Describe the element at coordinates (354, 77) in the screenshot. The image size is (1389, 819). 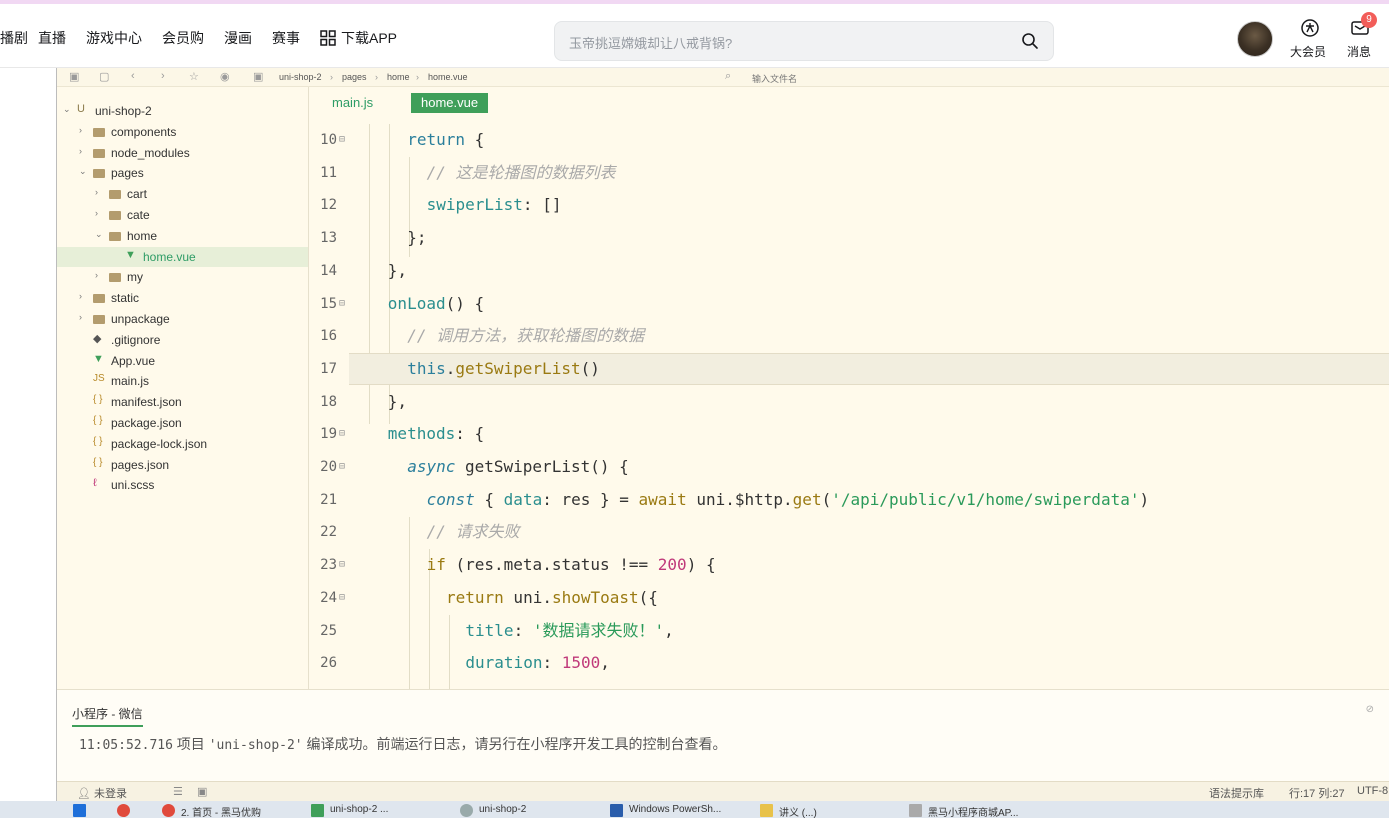
I see `breadcrumb-pages: pages` at that location.